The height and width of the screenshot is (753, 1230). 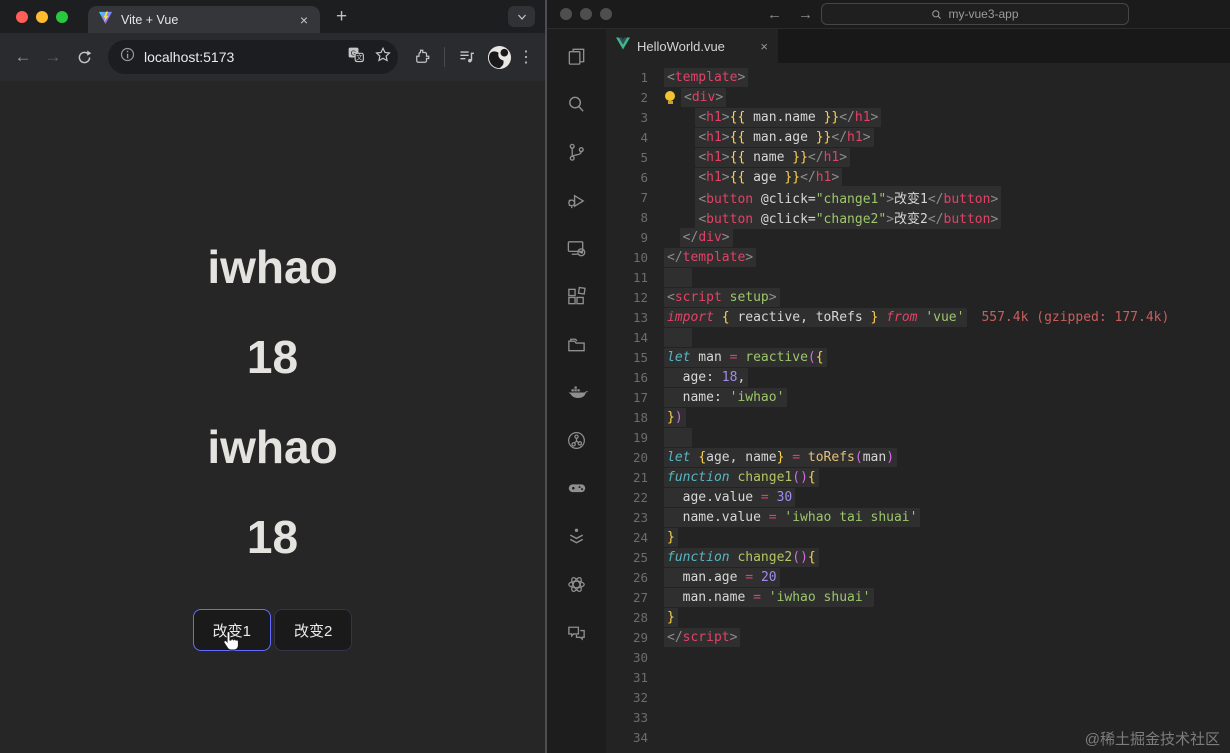 I want to click on code-line: 5 <h1>{{ name }}</h1>, so click(x=918, y=157).